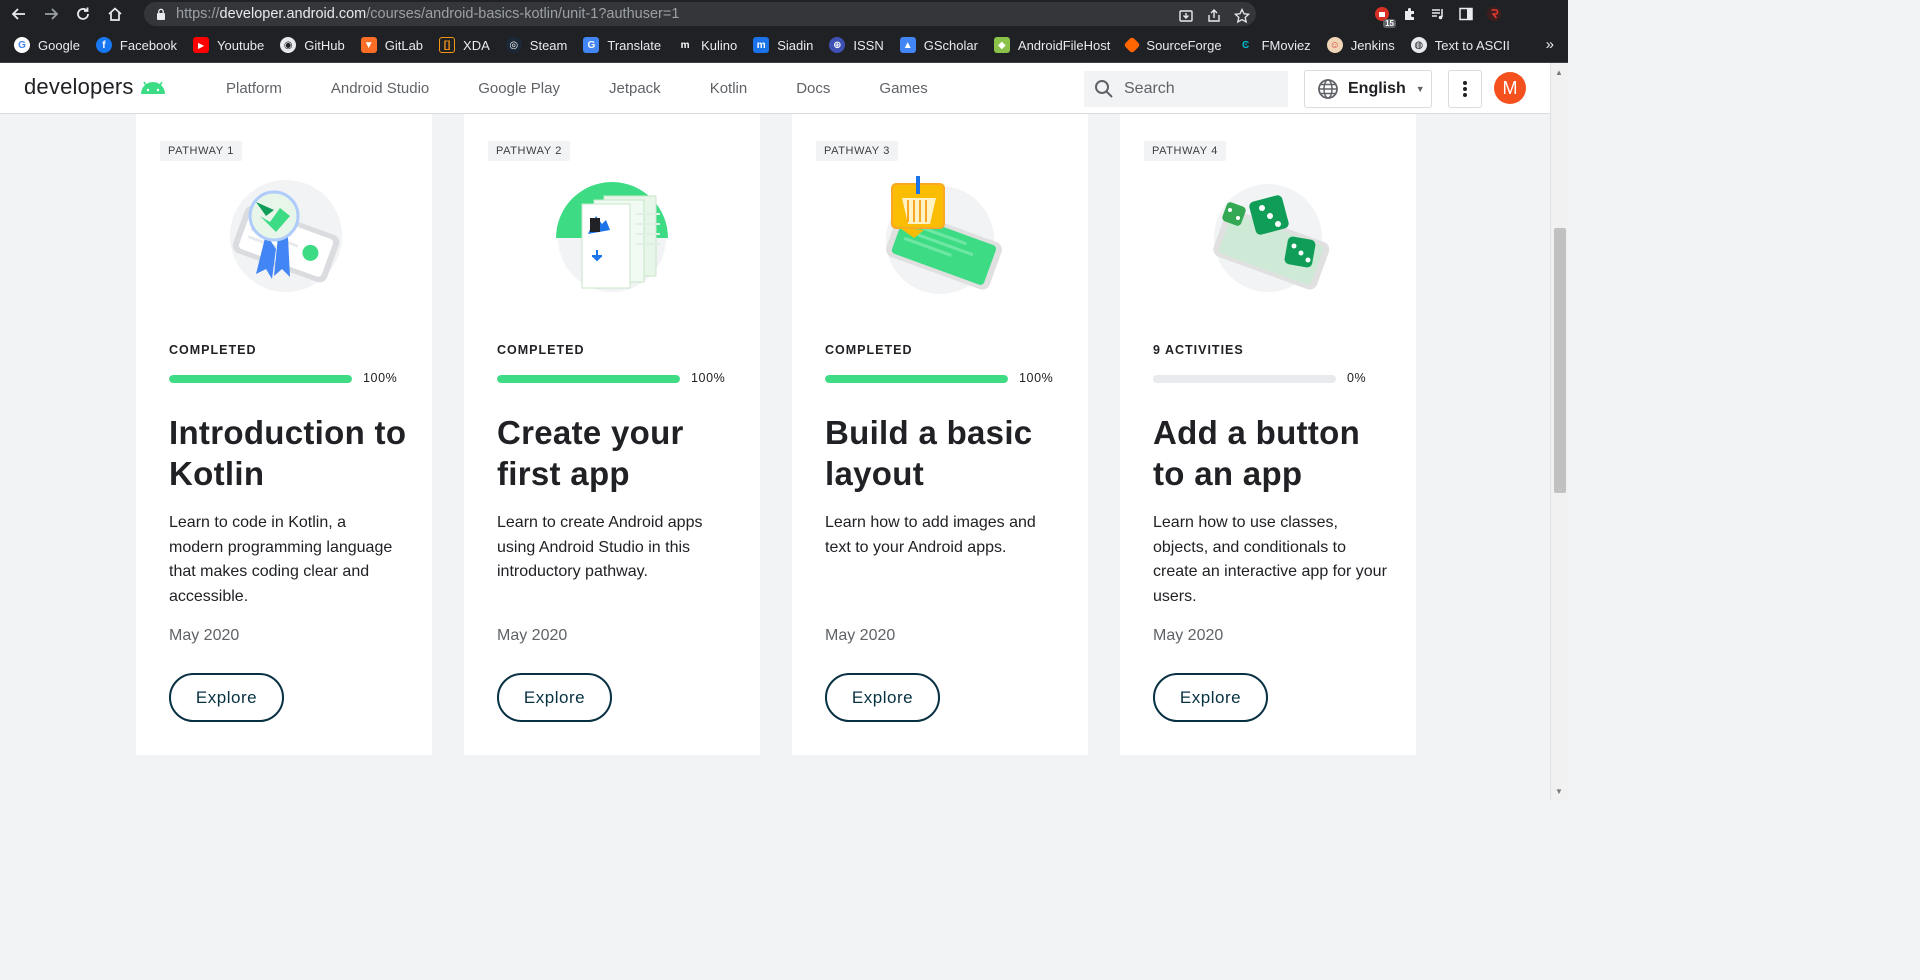 The image size is (1920, 980). Describe the element at coordinates (1245, 45) in the screenshot. I see `fmoviez-icon: Ͼ` at that location.